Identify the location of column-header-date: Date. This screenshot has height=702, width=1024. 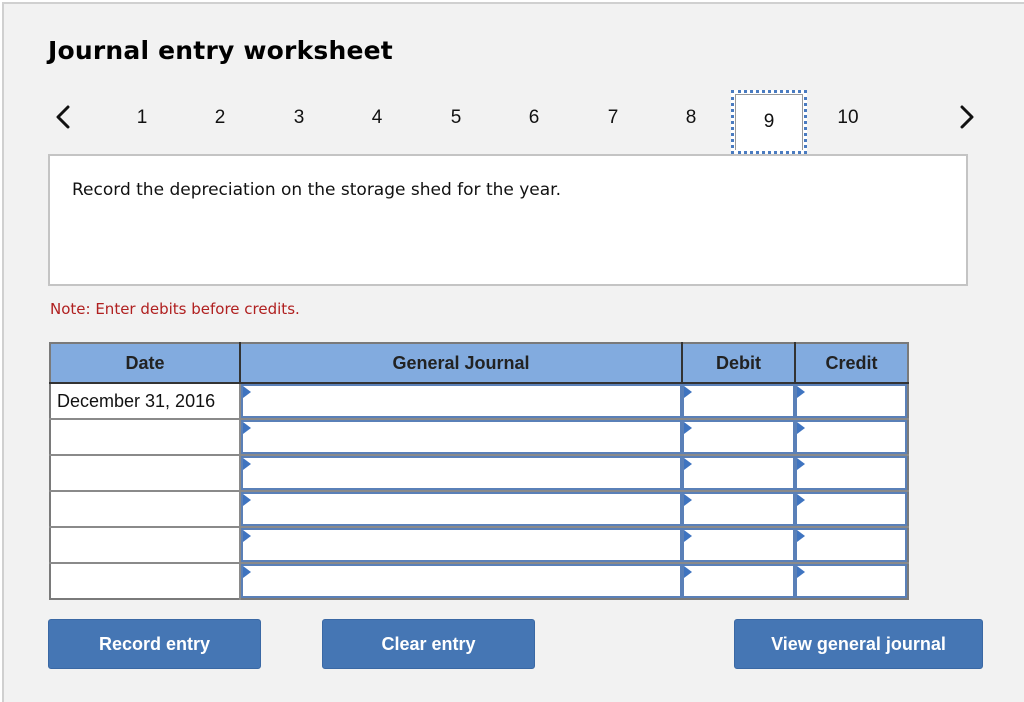
(145, 363).